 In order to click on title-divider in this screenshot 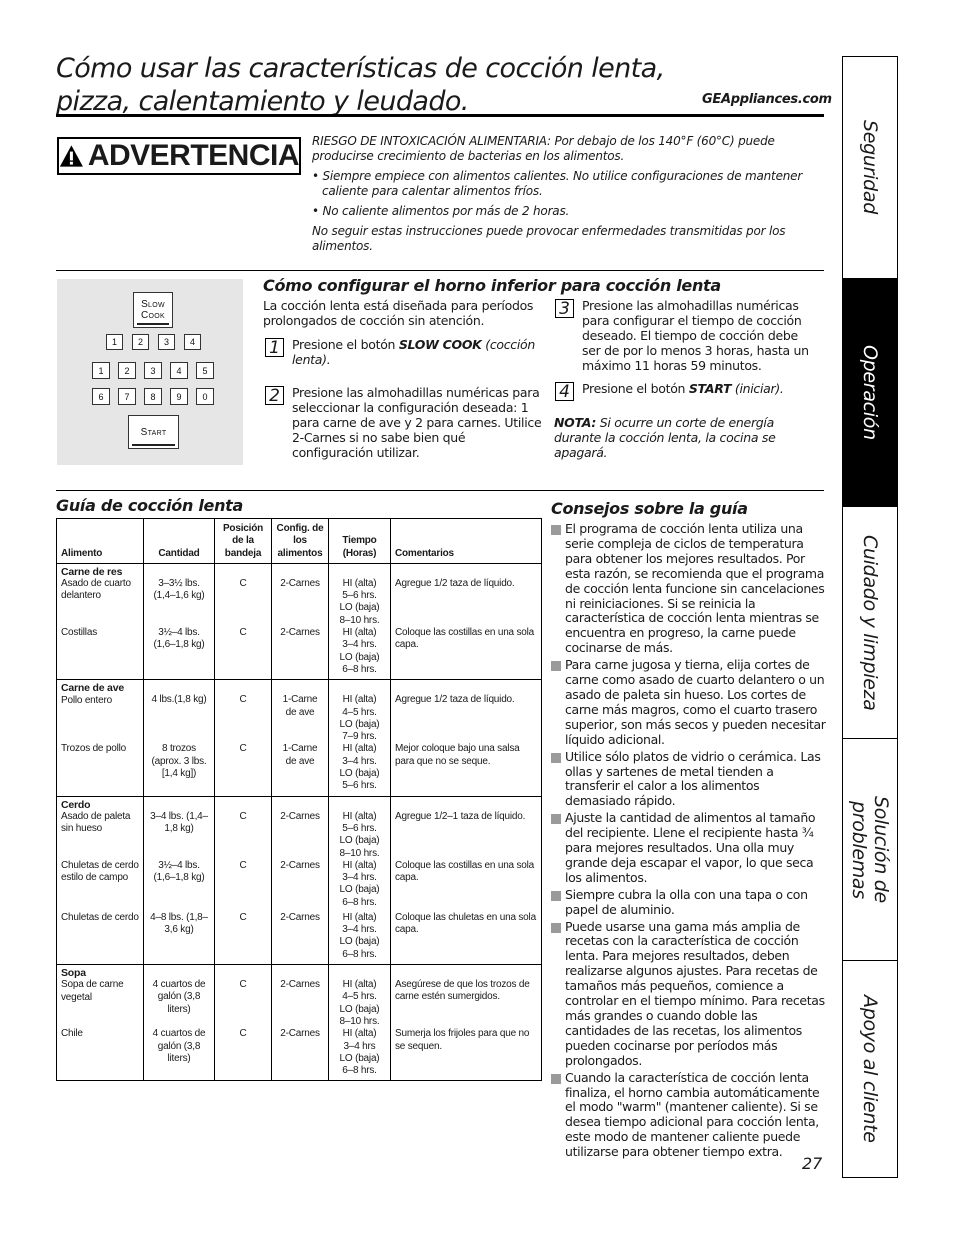, I will do `click(440, 115)`.